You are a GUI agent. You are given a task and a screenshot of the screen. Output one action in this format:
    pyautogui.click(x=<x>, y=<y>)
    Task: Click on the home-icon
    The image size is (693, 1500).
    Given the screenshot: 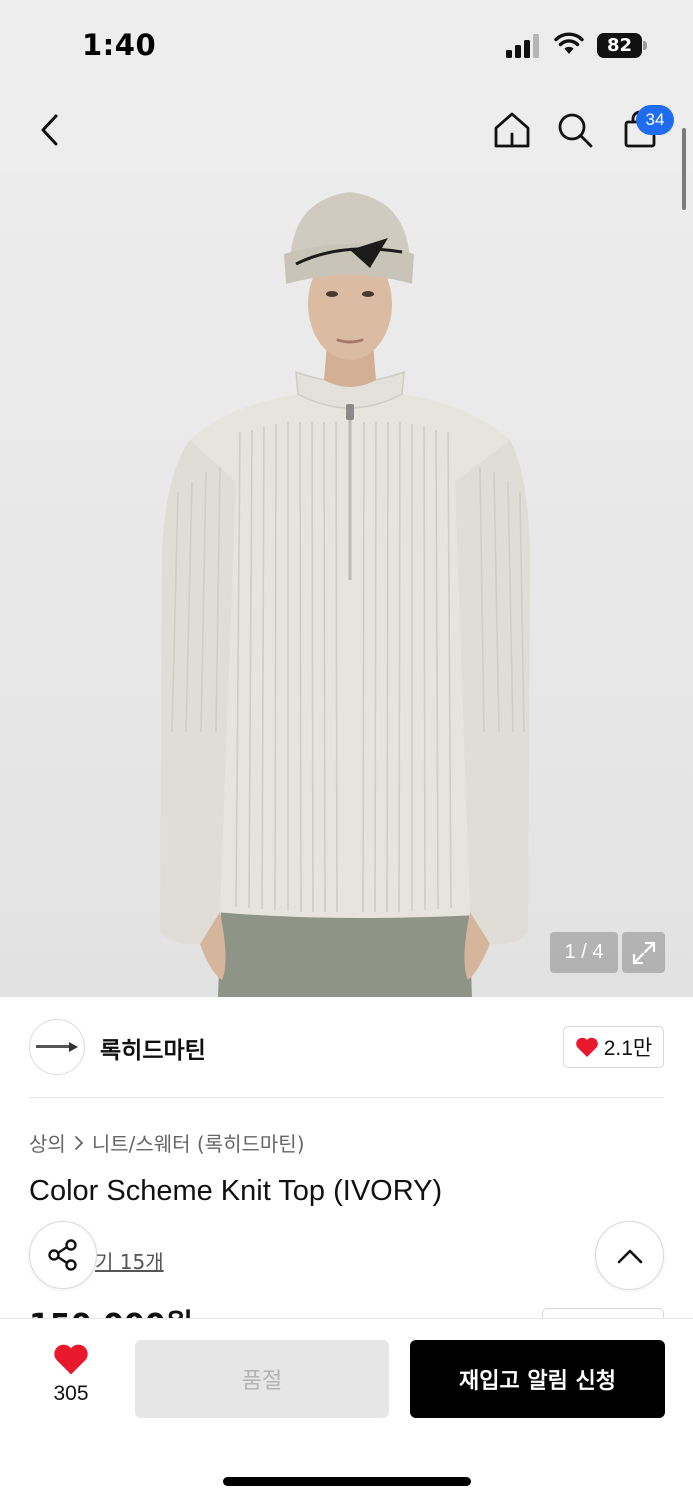 What is the action you would take?
    pyautogui.click(x=512, y=130)
    